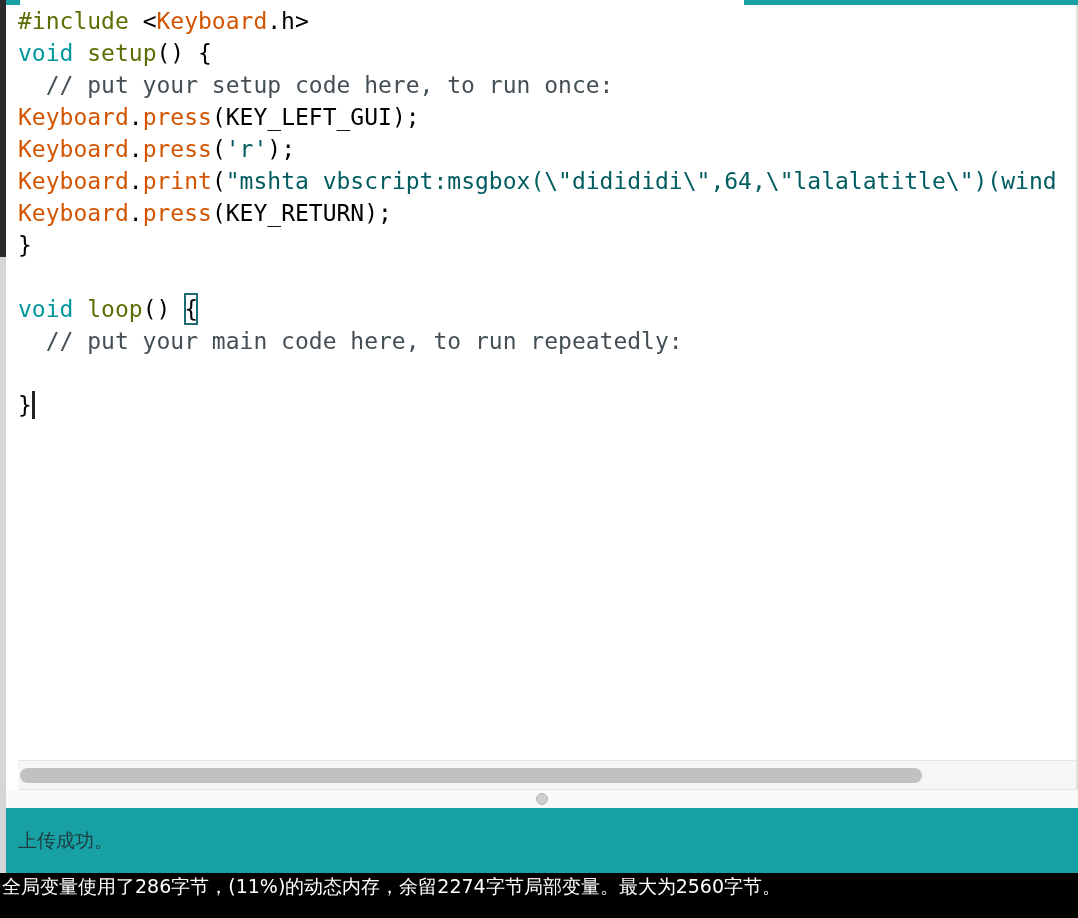 The width and height of the screenshot is (1078, 918). Describe the element at coordinates (392, 886) in the screenshot. I see `console-line: 全局变量使用了286字节，(11%)的动态内存，余留2274字节局部变量。最大为2560字节。` at that location.